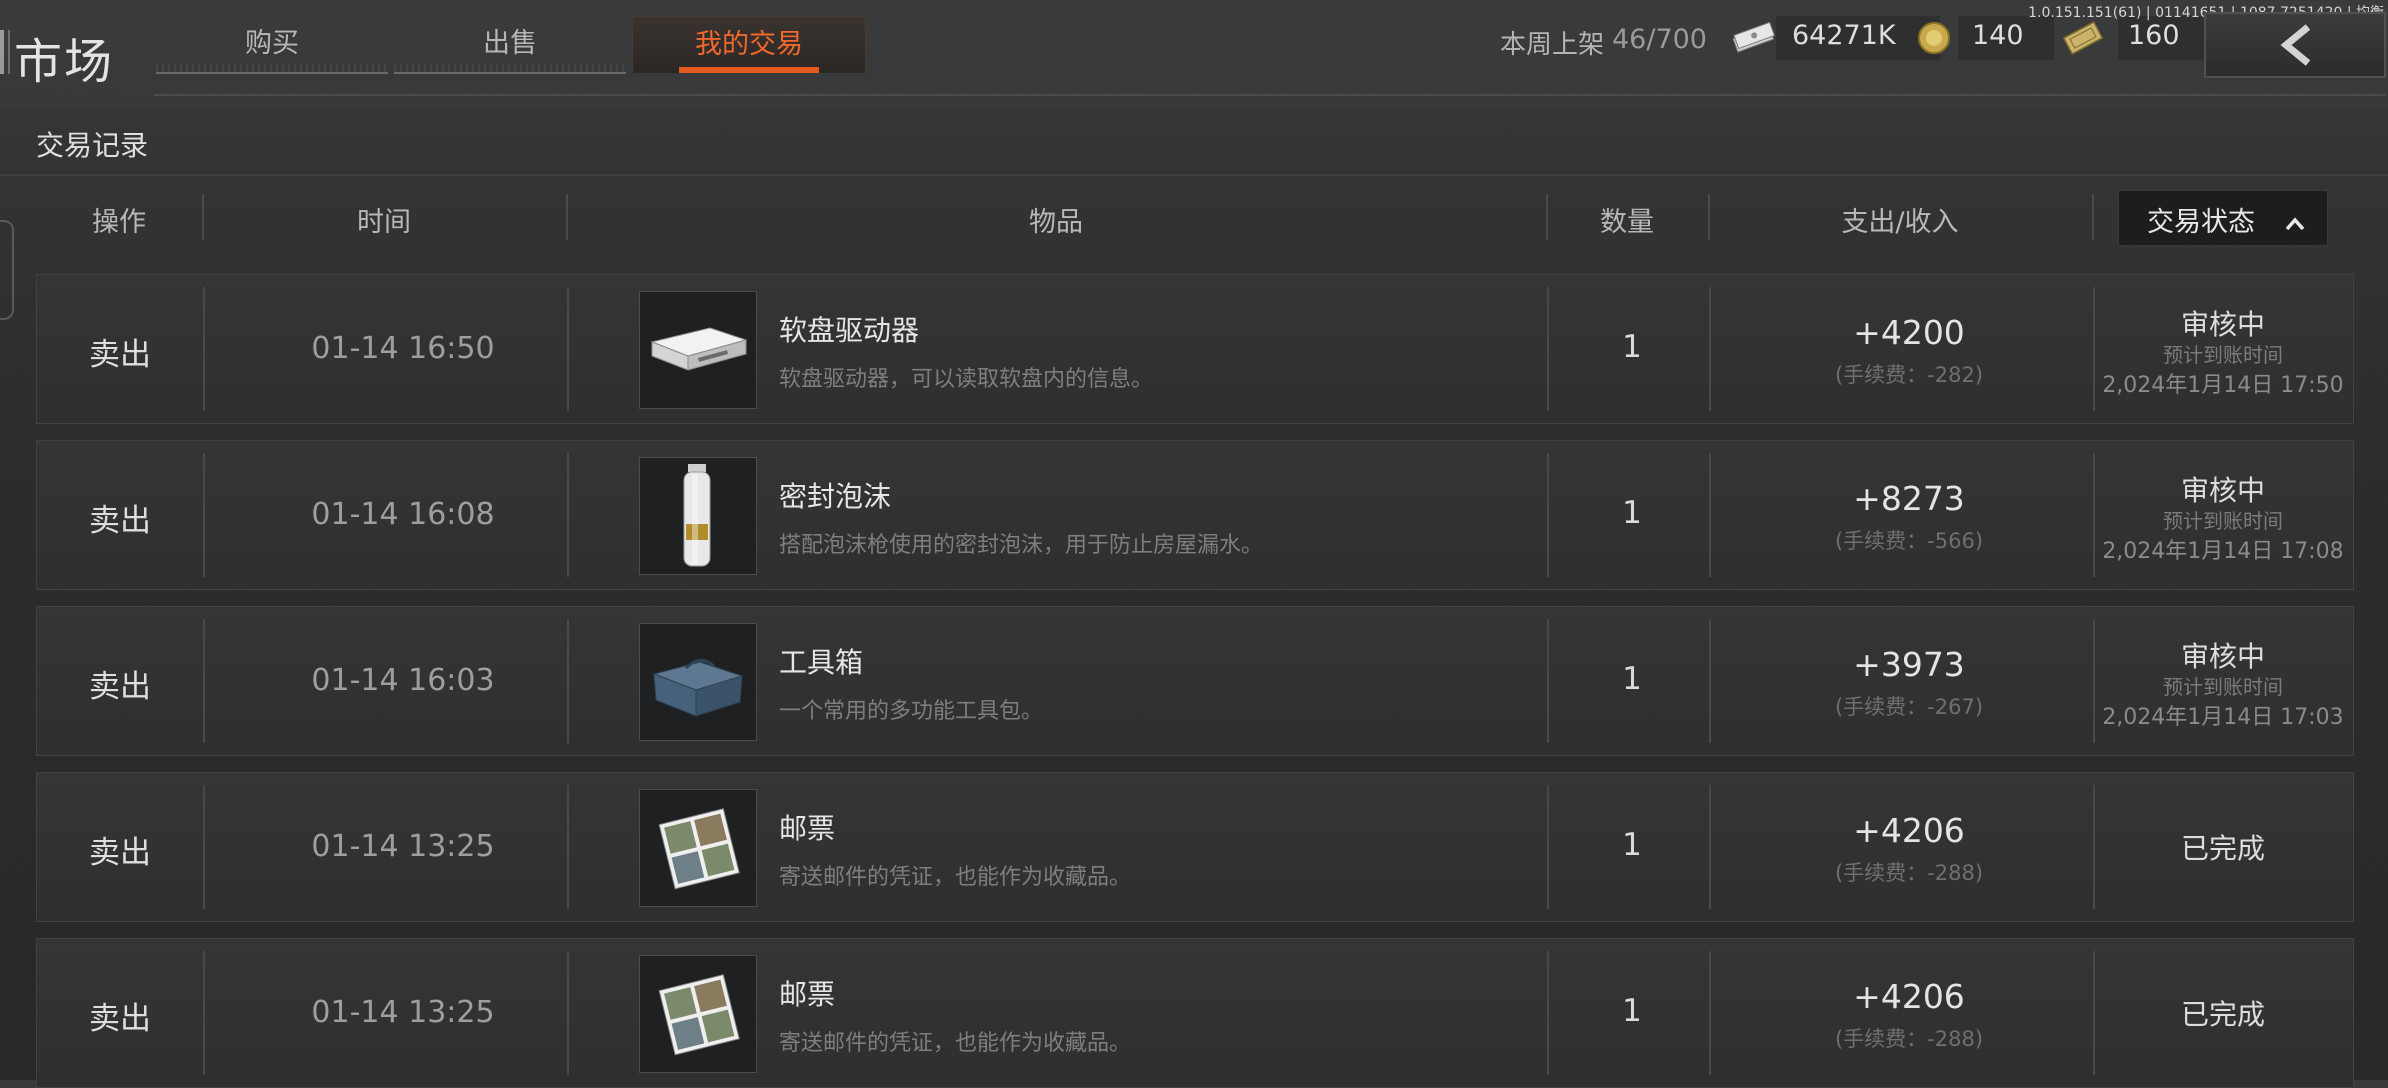 The height and width of the screenshot is (1088, 2388). Describe the element at coordinates (1909, 707) in the screenshot. I see `row-fee: (手续费：-267)` at that location.